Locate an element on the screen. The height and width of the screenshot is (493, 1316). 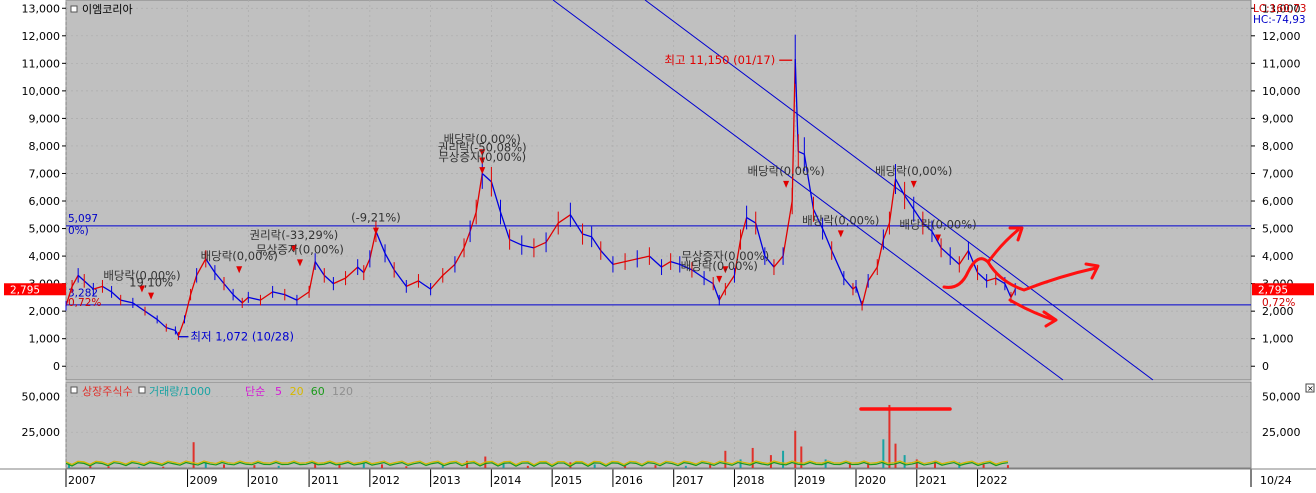
high-annotation-label: 최고 11,150 (01/17) is located at coordinates (719, 60).